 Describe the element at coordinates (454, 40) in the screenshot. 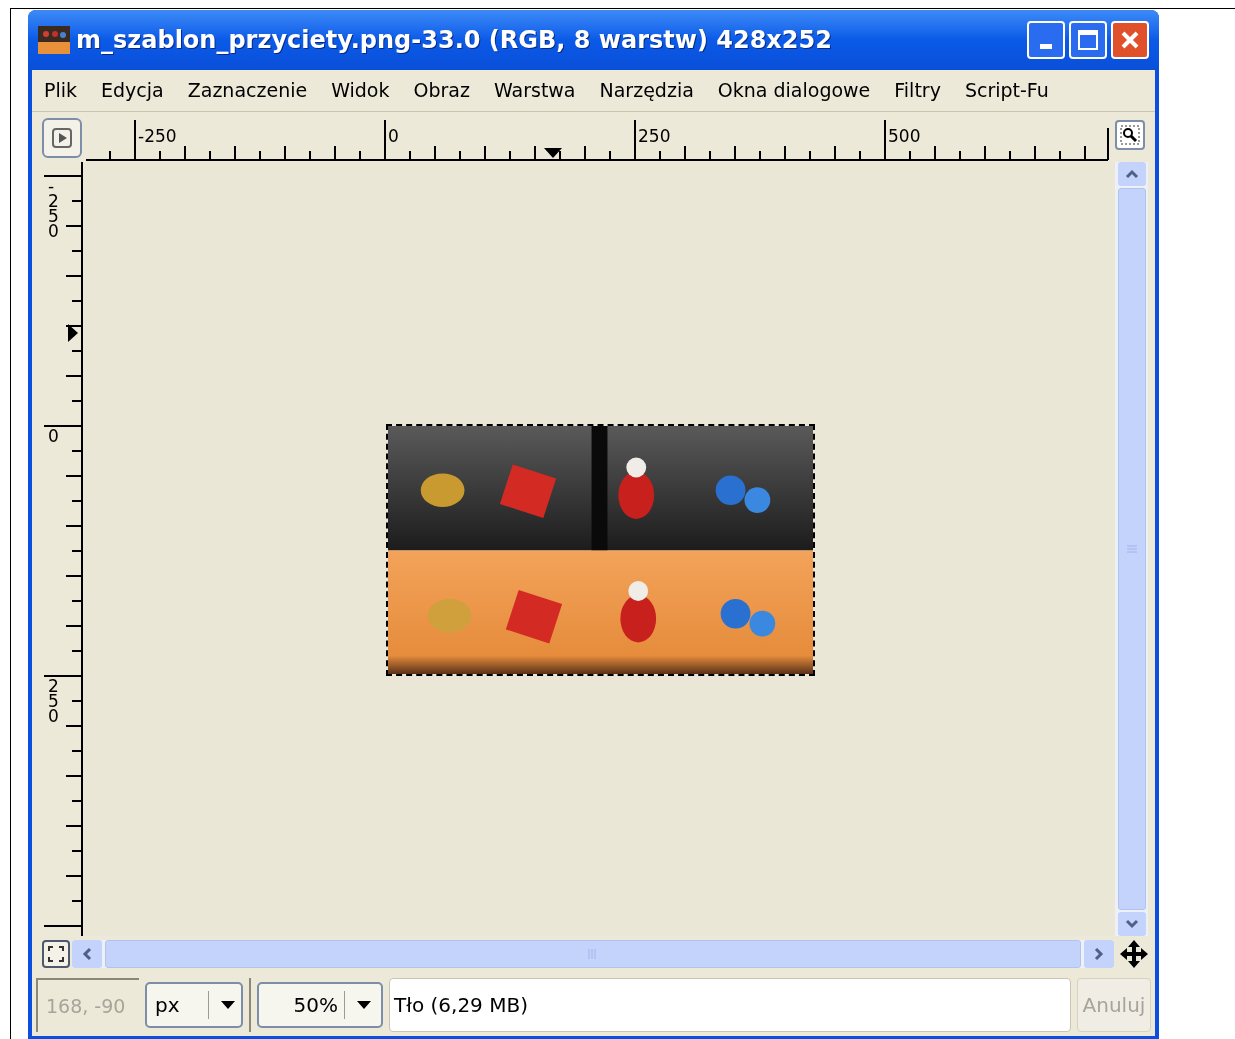

I see `window-title: m_szablon_przyciety.png-33.0 (RGB, 8 warstw) 428x252` at that location.